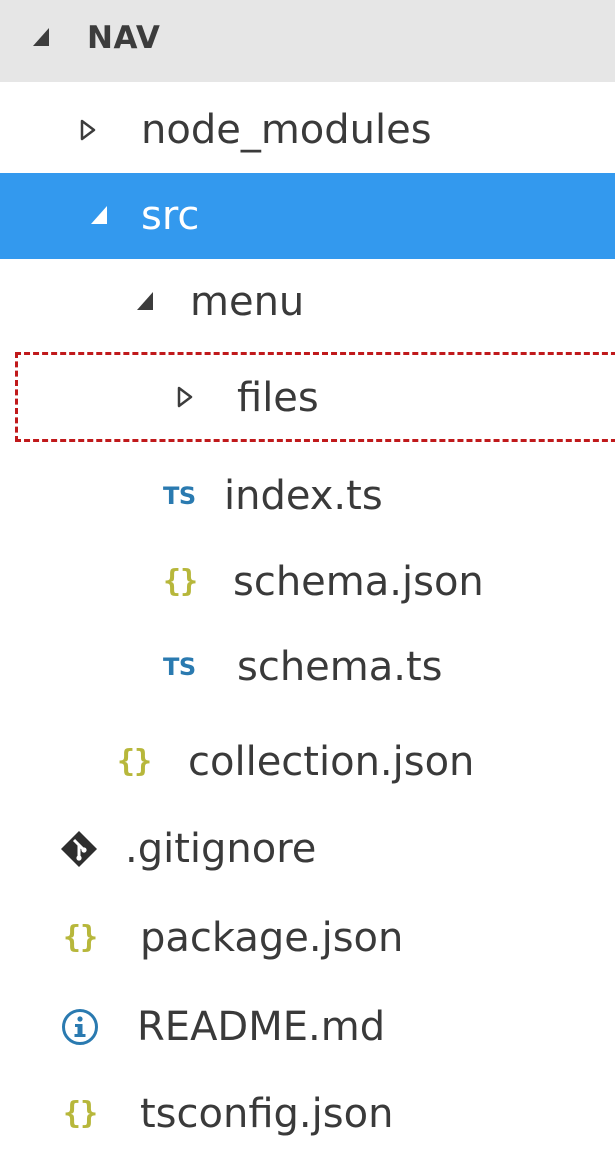 The height and width of the screenshot is (1165, 615). I want to click on tree-item-label: src, so click(170, 216).